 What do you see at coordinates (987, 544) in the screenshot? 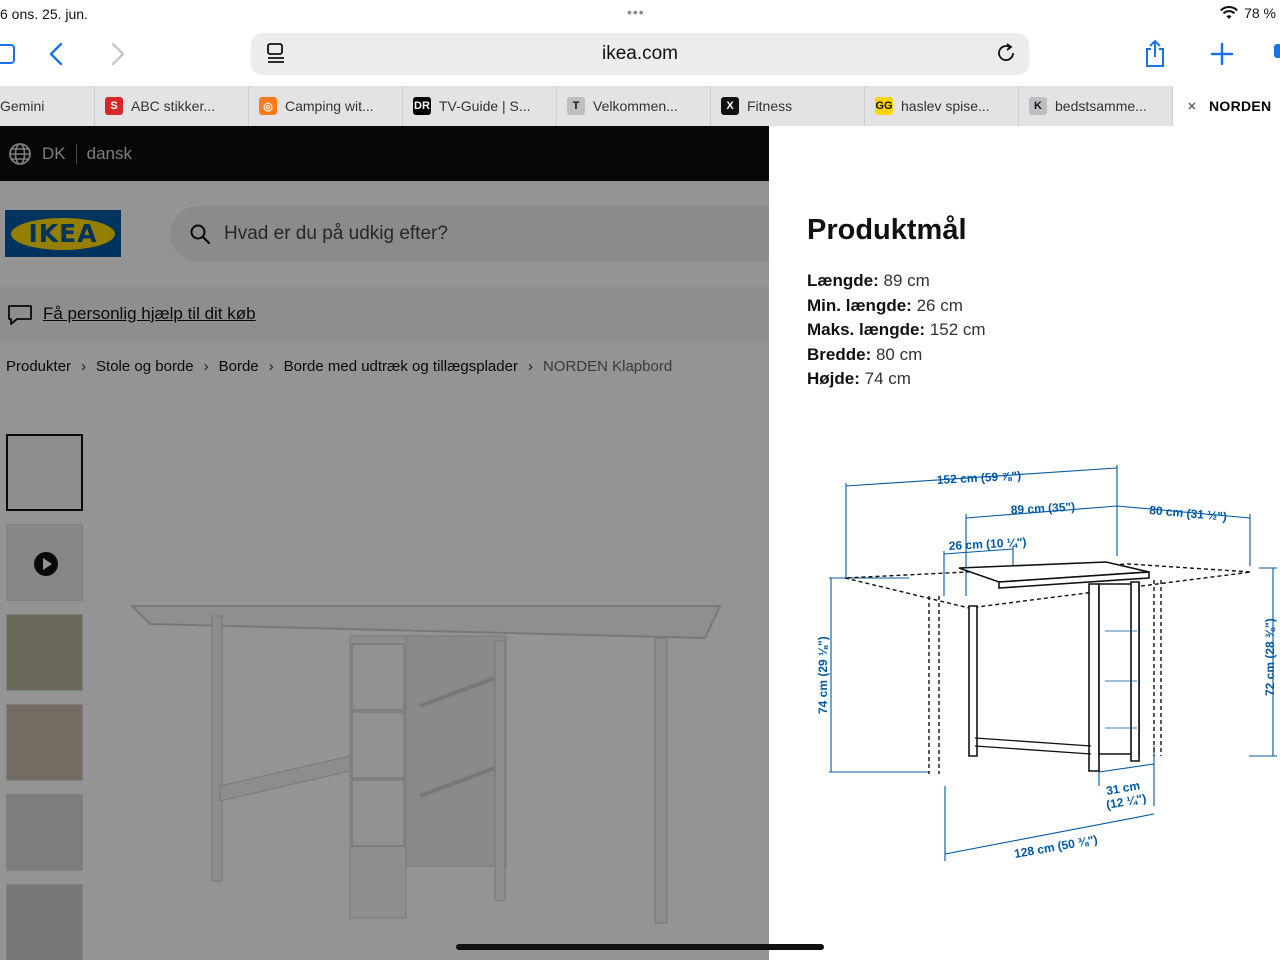
I see `label-min-length: 26 cm (10 ¼")` at bounding box center [987, 544].